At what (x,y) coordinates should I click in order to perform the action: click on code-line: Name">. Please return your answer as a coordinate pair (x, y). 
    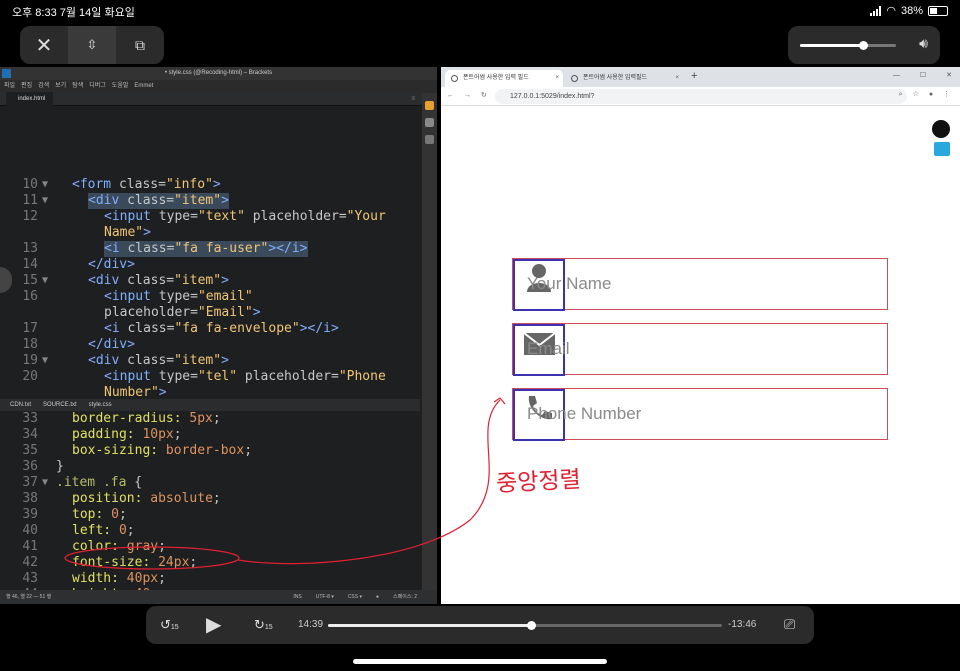
    Looking at the image, I should click on (210, 233).